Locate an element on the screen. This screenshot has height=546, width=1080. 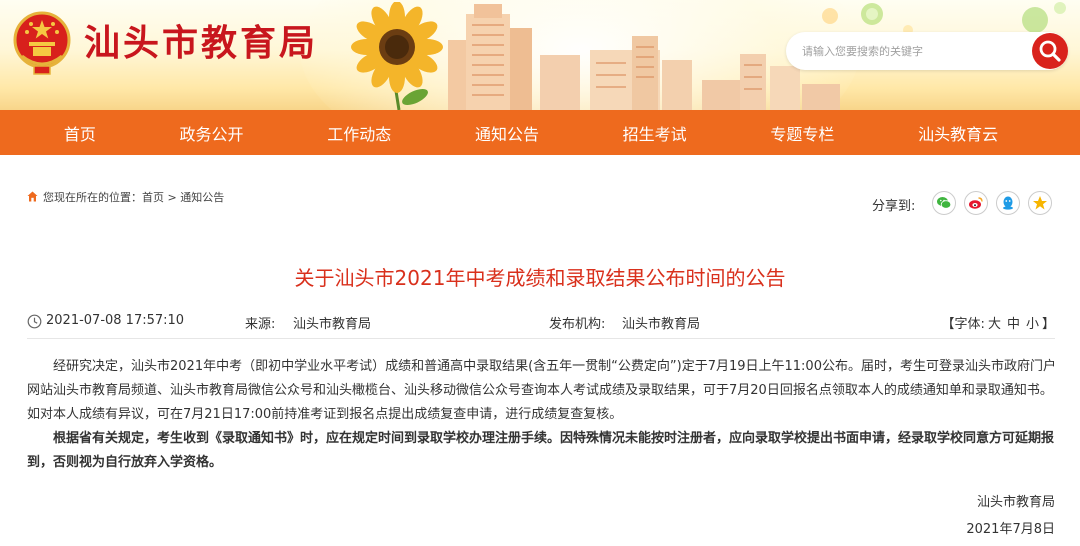
search-icon is located at coordinates (1050, 51).